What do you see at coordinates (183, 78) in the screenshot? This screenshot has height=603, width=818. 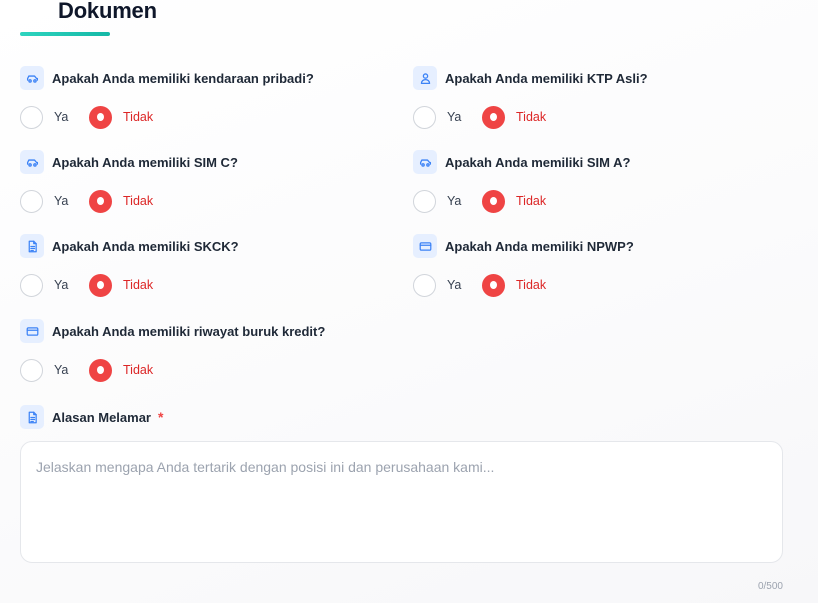 I see `question-label: Apakah Anda memiliki kendaraan pribadi?` at bounding box center [183, 78].